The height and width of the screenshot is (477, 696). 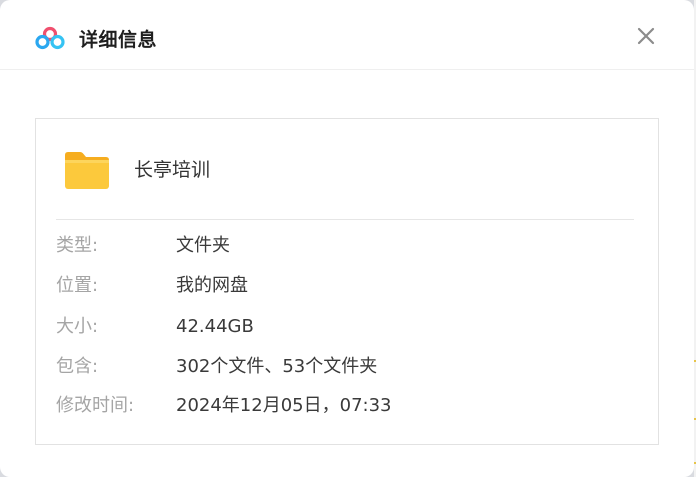 What do you see at coordinates (215, 326) in the screenshot?
I see `detail-value-size: 42.44GB` at bounding box center [215, 326].